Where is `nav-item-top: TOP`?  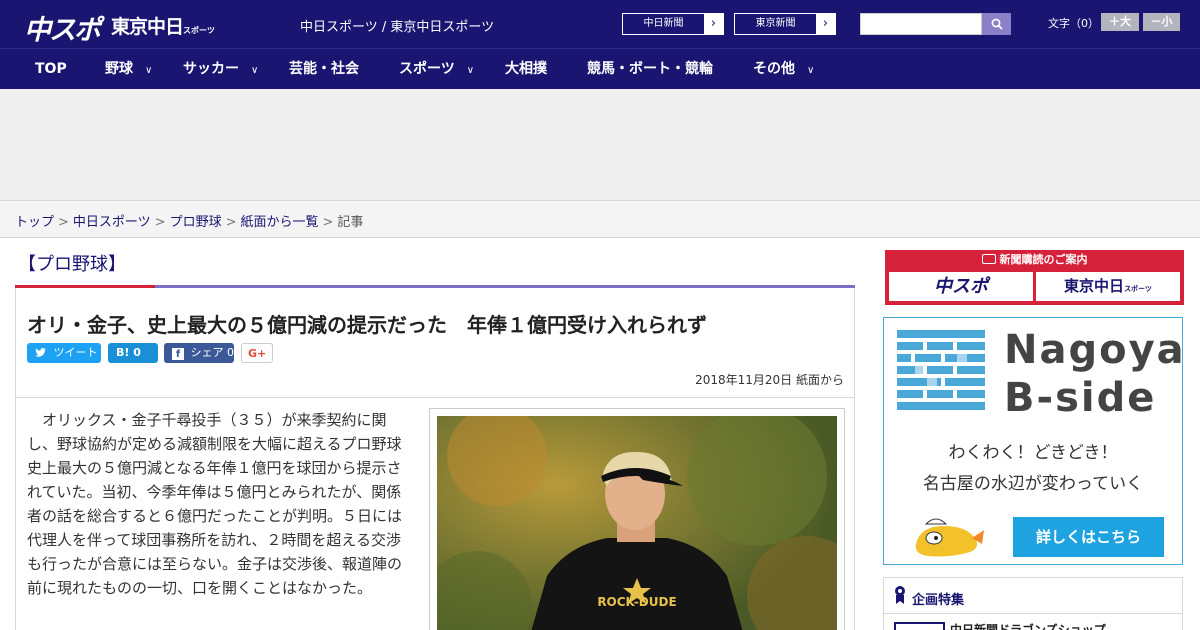 nav-item-top: TOP is located at coordinates (51, 69).